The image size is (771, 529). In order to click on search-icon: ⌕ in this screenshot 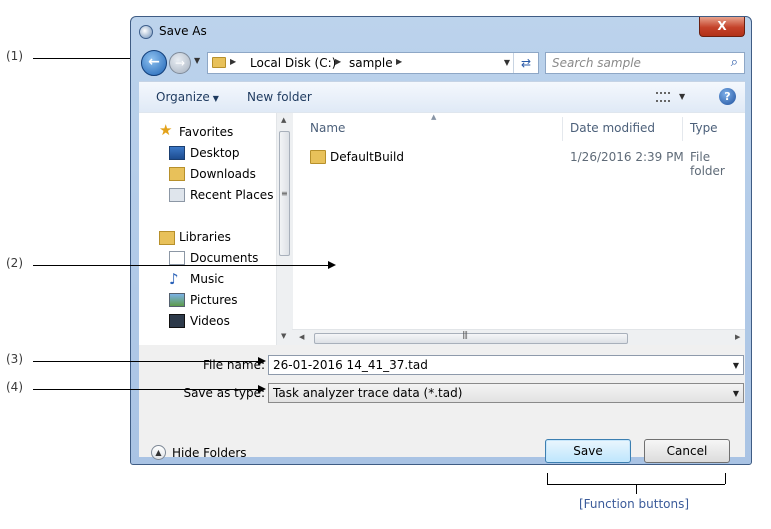, I will do `click(734, 62)`.